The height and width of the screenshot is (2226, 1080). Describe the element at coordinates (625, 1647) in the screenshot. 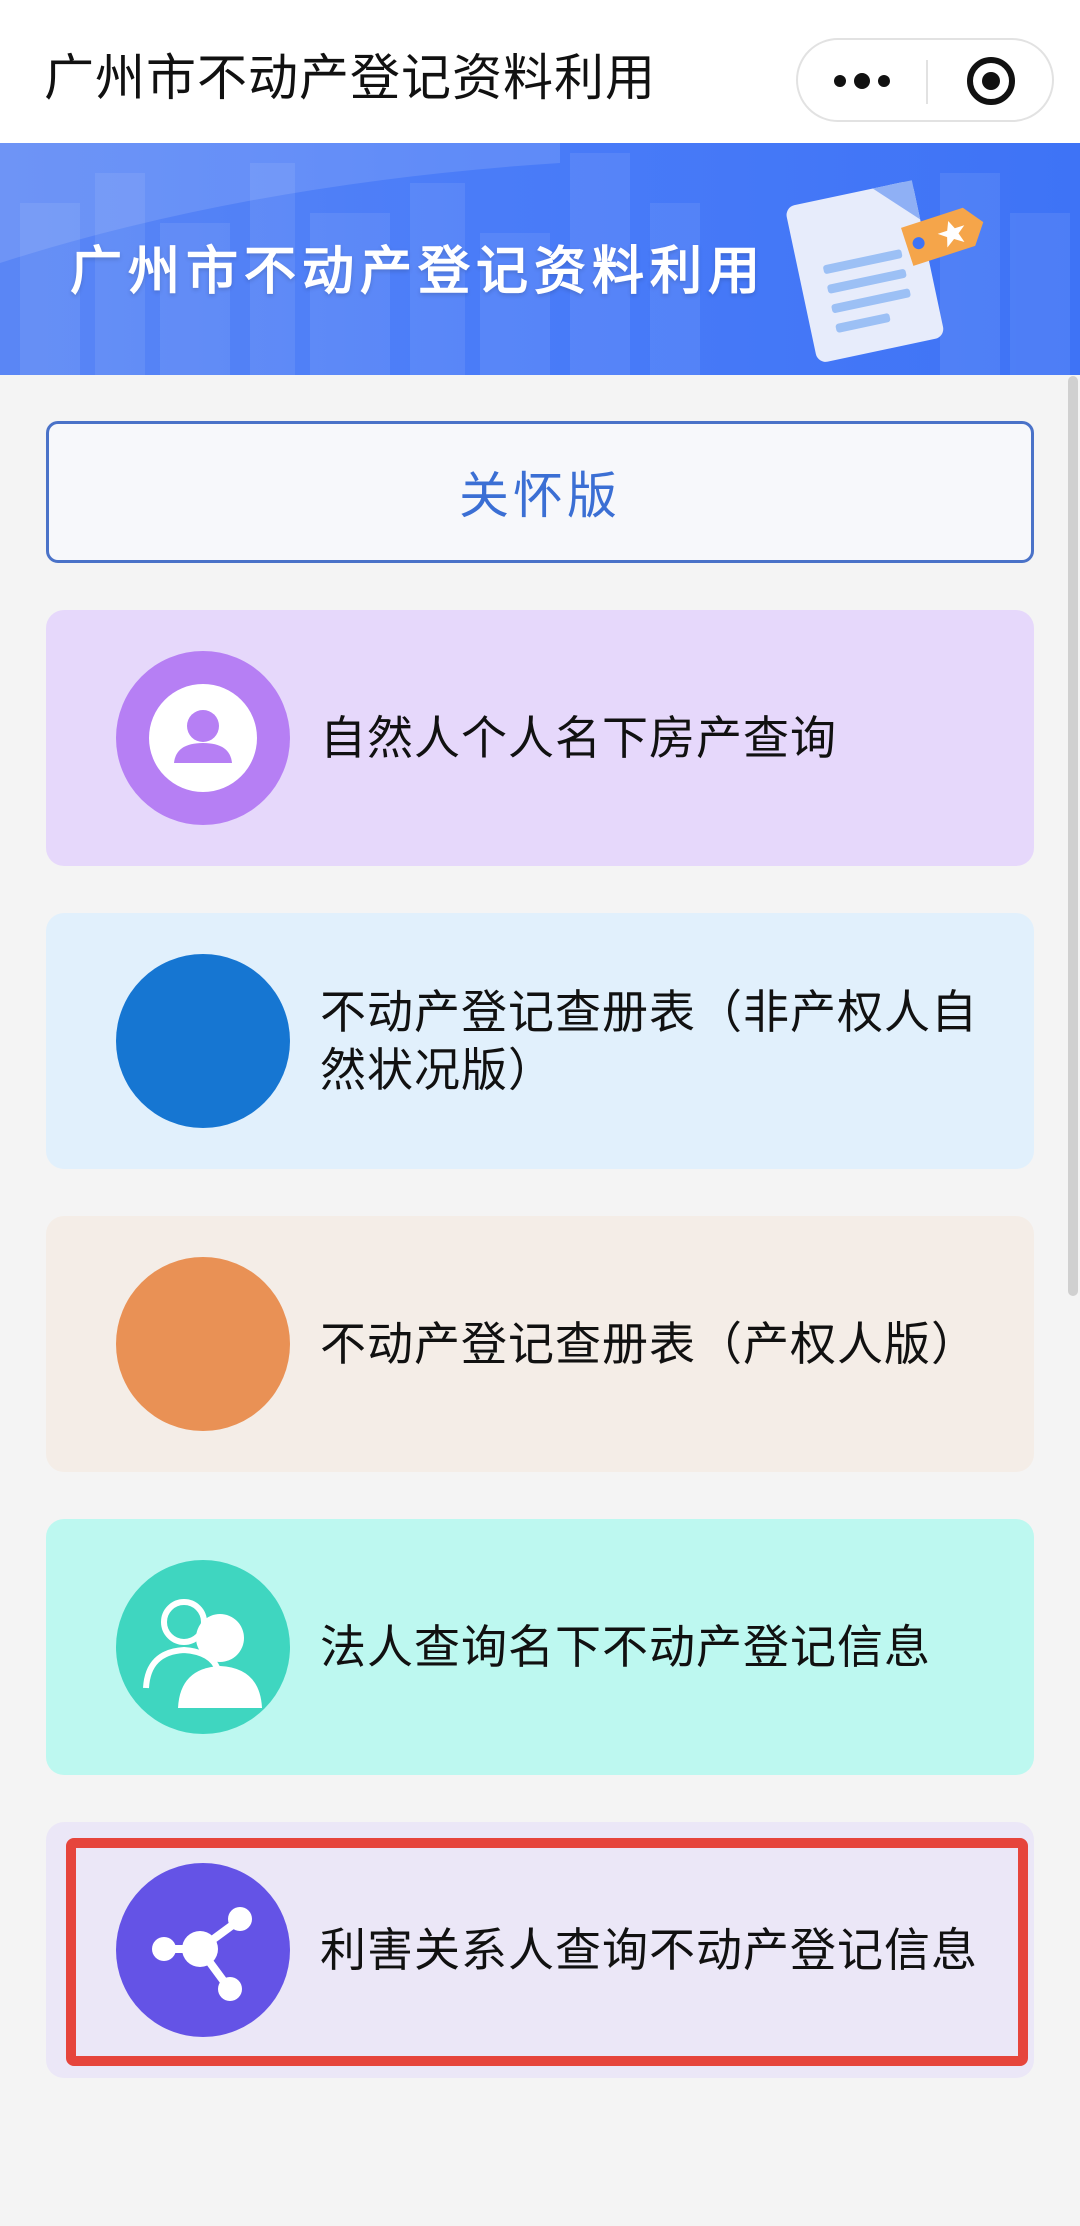

I see `service-label: 法人查询名下不动产登记信息` at that location.